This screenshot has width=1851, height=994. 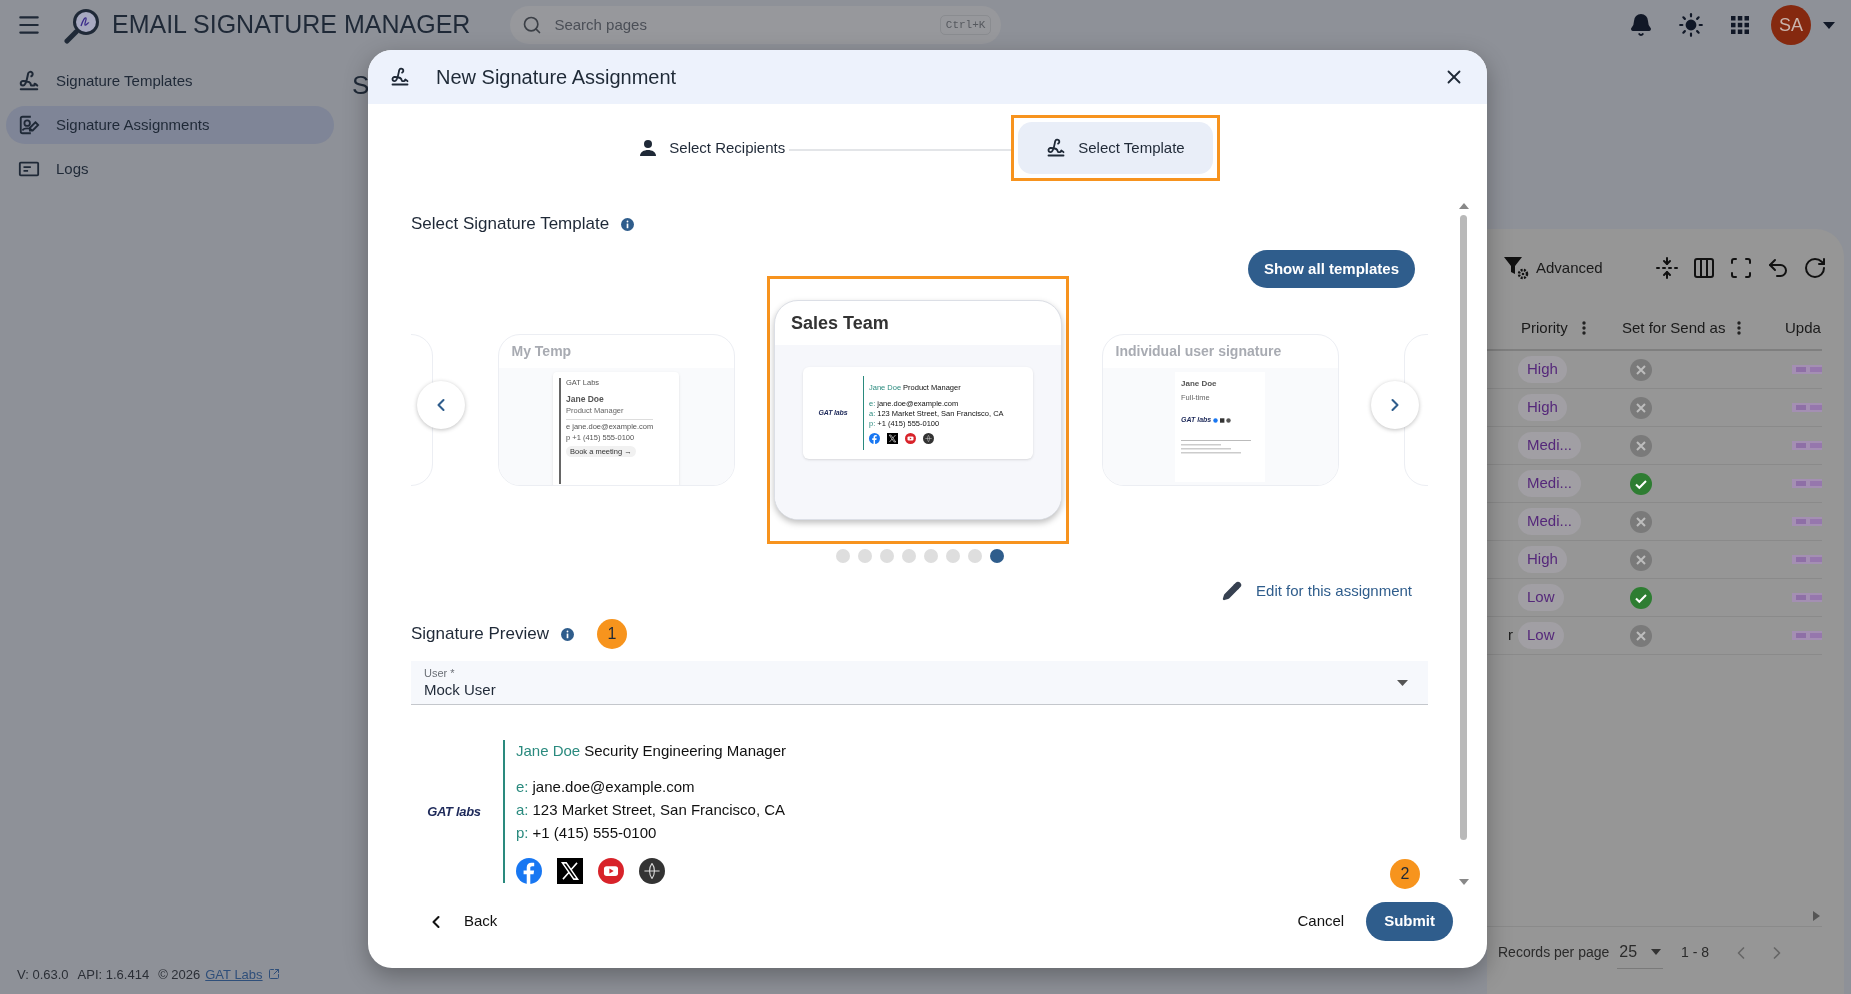 I want to click on annotation-badge: 1, so click(x=611, y=634).